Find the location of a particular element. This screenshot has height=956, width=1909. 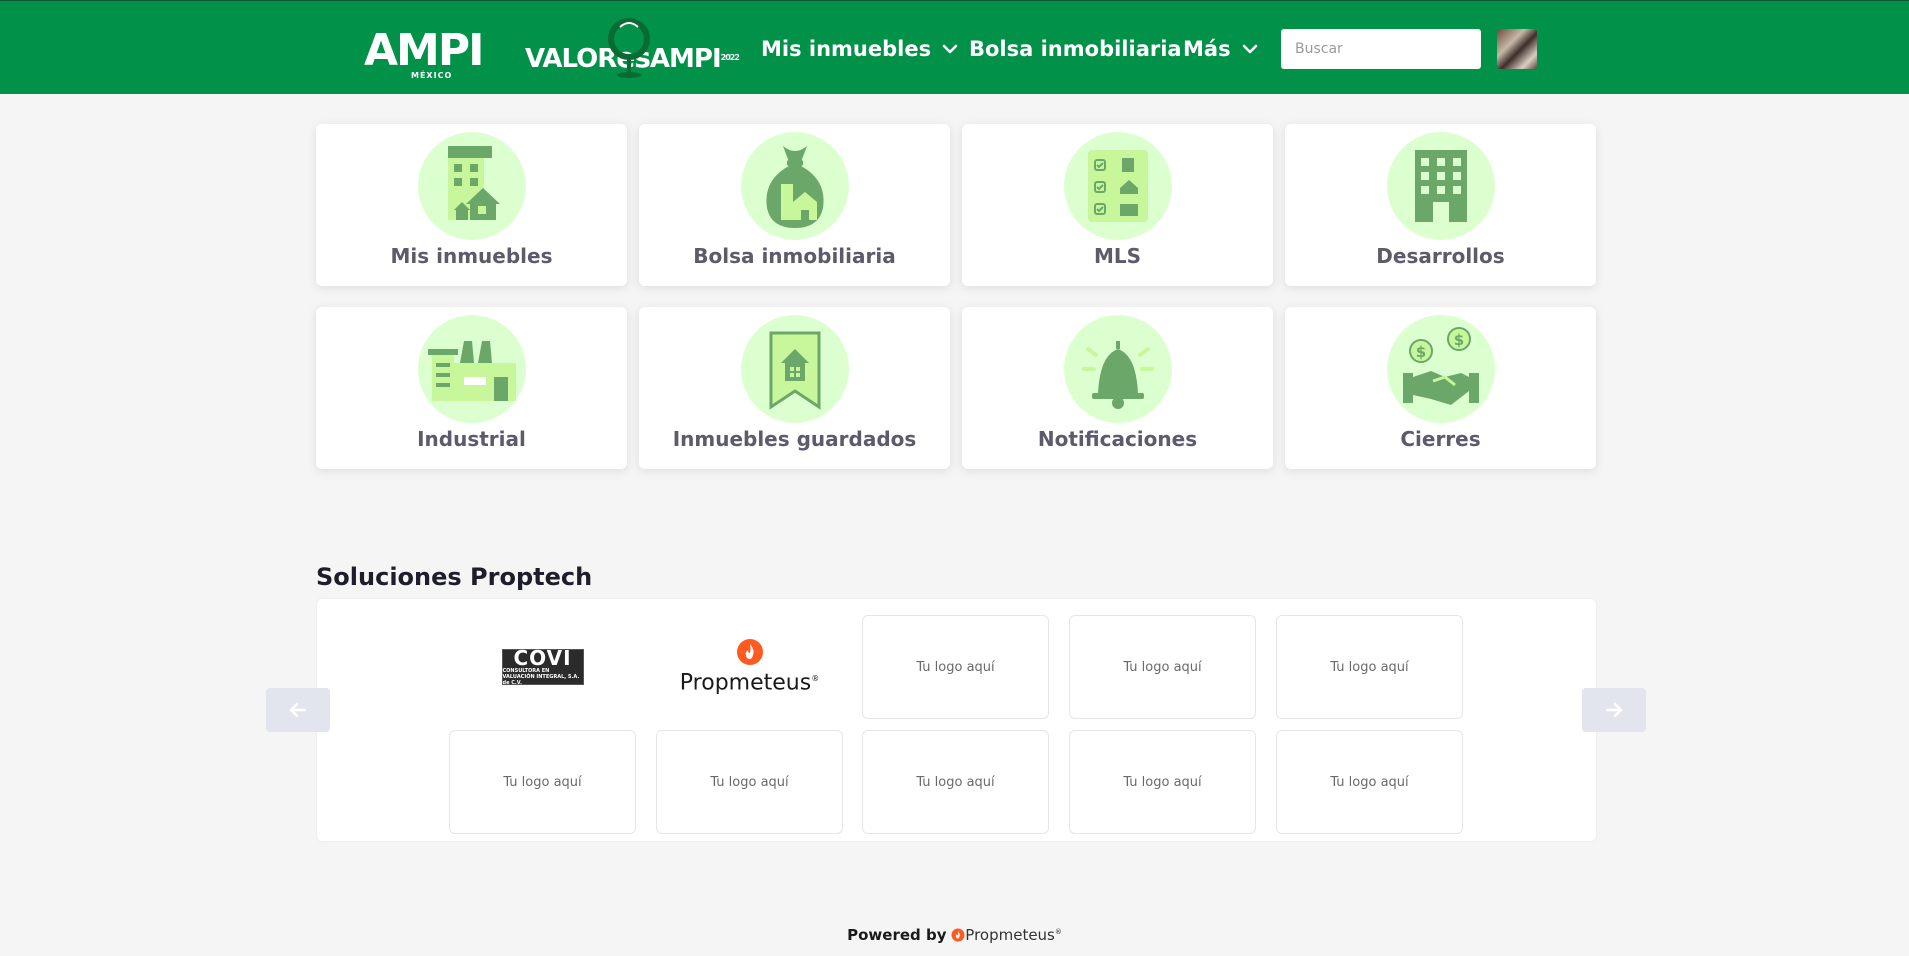

tile-desarrollos: Desarrollos is located at coordinates (1440, 205).